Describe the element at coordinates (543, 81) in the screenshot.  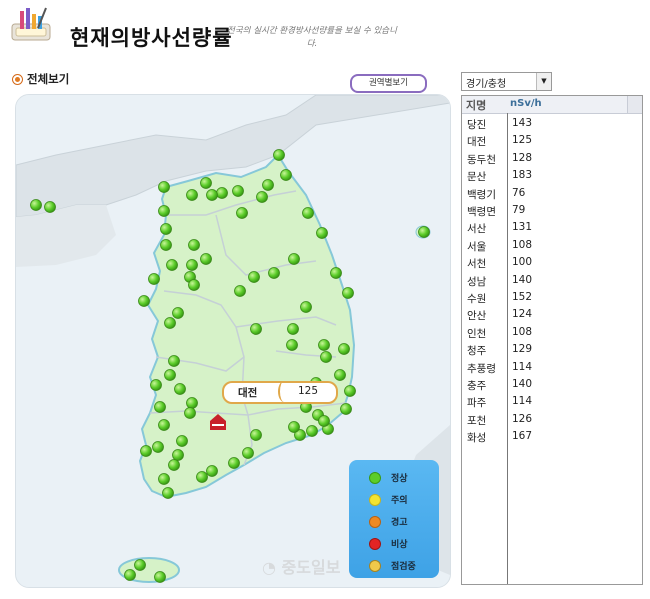
I see `chevron-down-icon: ▼` at that location.